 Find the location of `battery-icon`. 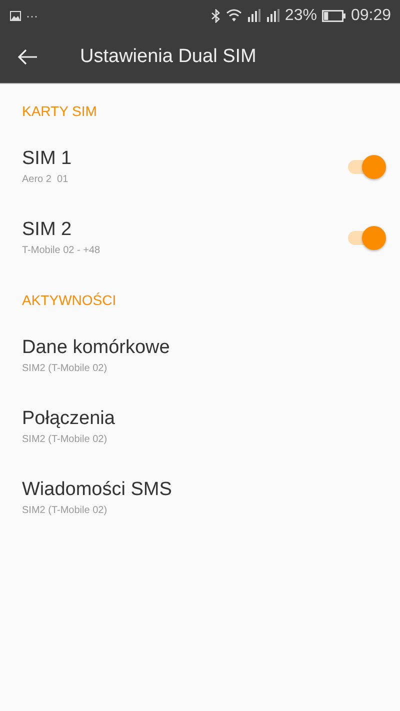

battery-icon is located at coordinates (334, 16).